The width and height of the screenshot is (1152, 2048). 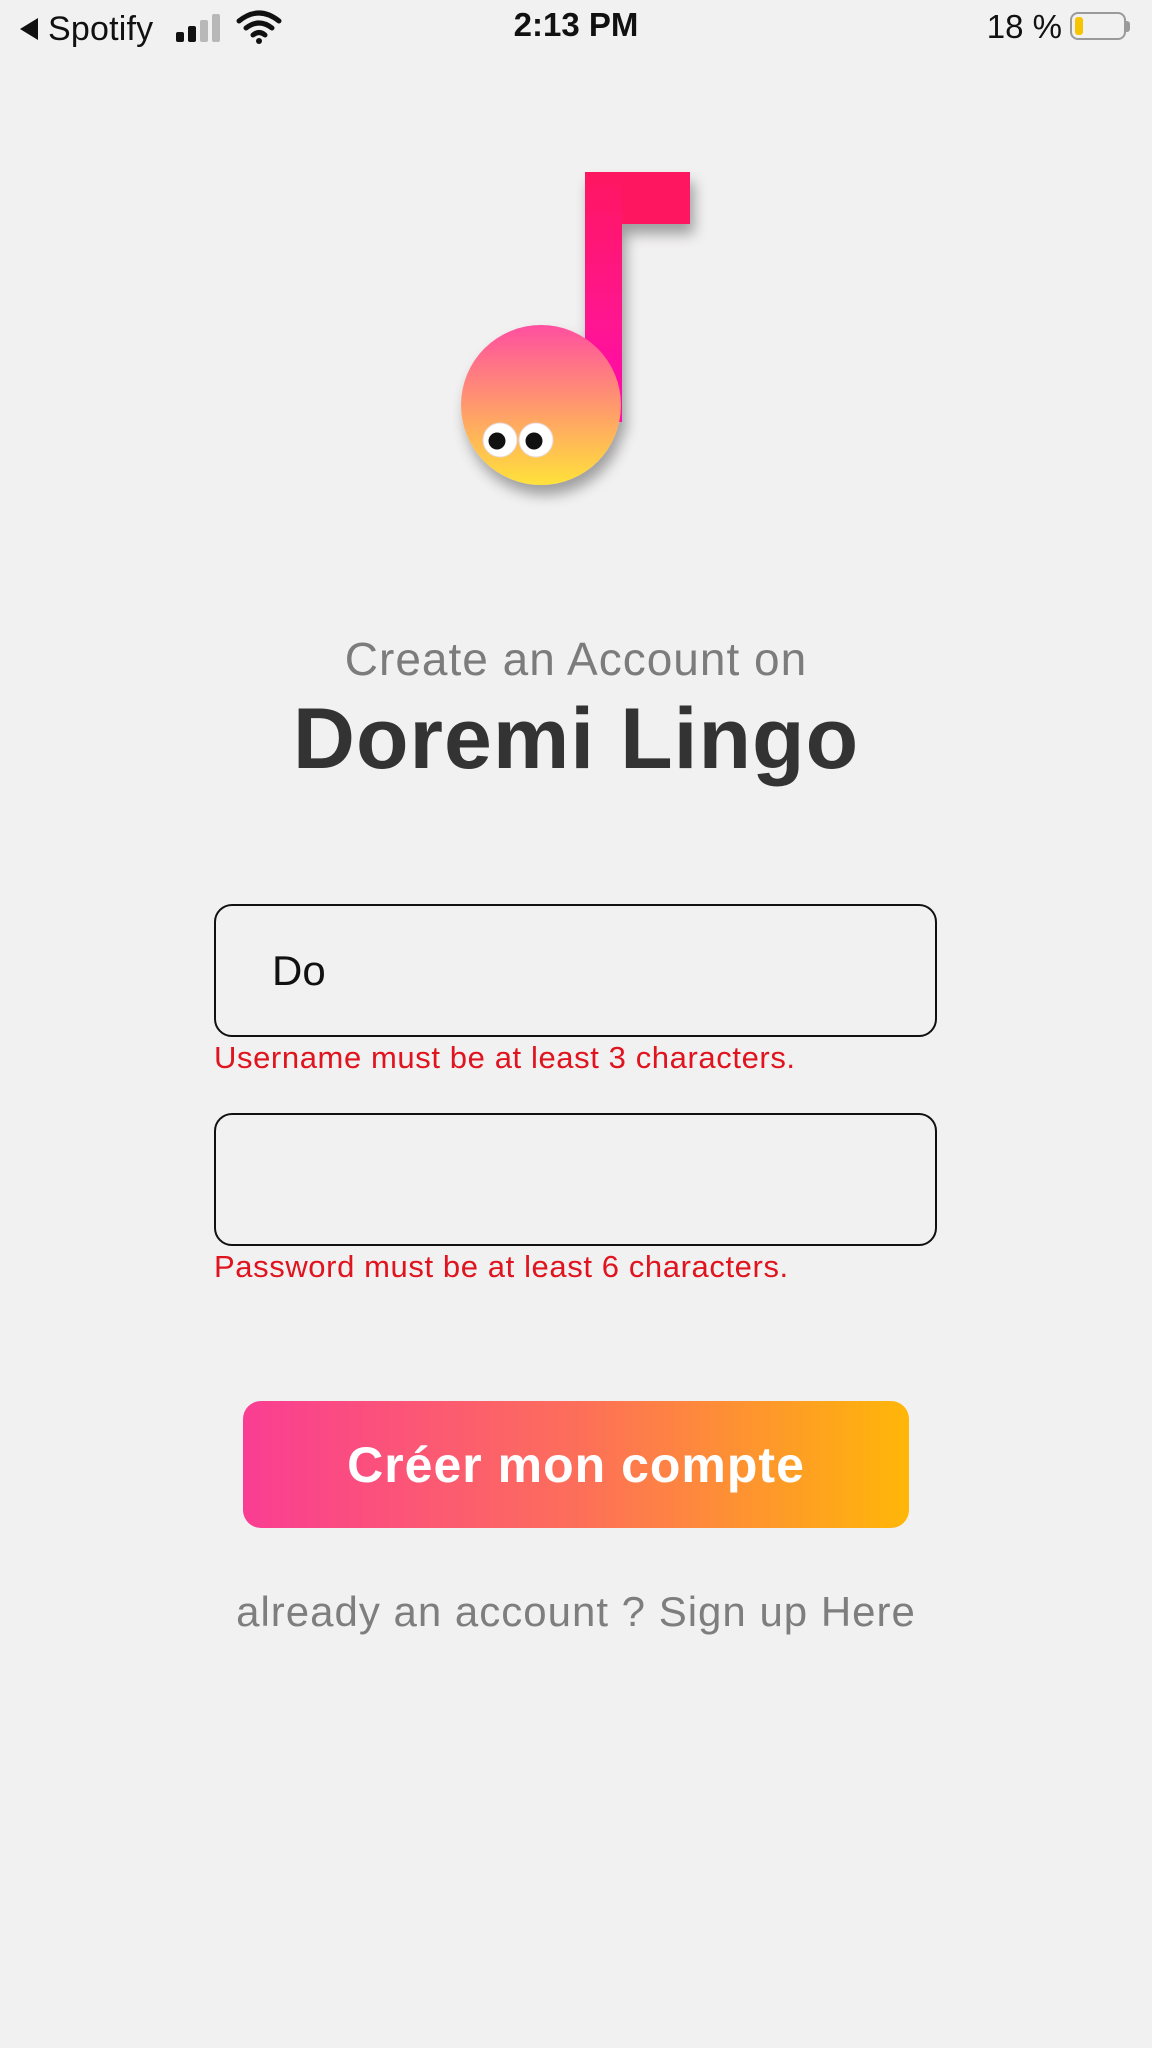 I want to click on username-error-message: Username must be at least 3 characters., so click(x=505, y=1057).